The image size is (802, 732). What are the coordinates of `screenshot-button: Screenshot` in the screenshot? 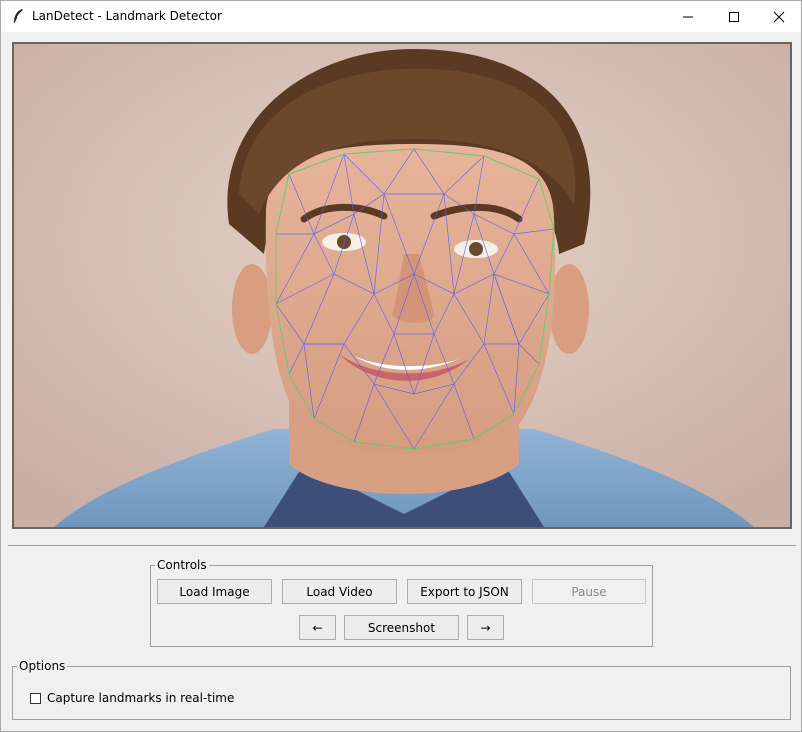 It's located at (401, 627).